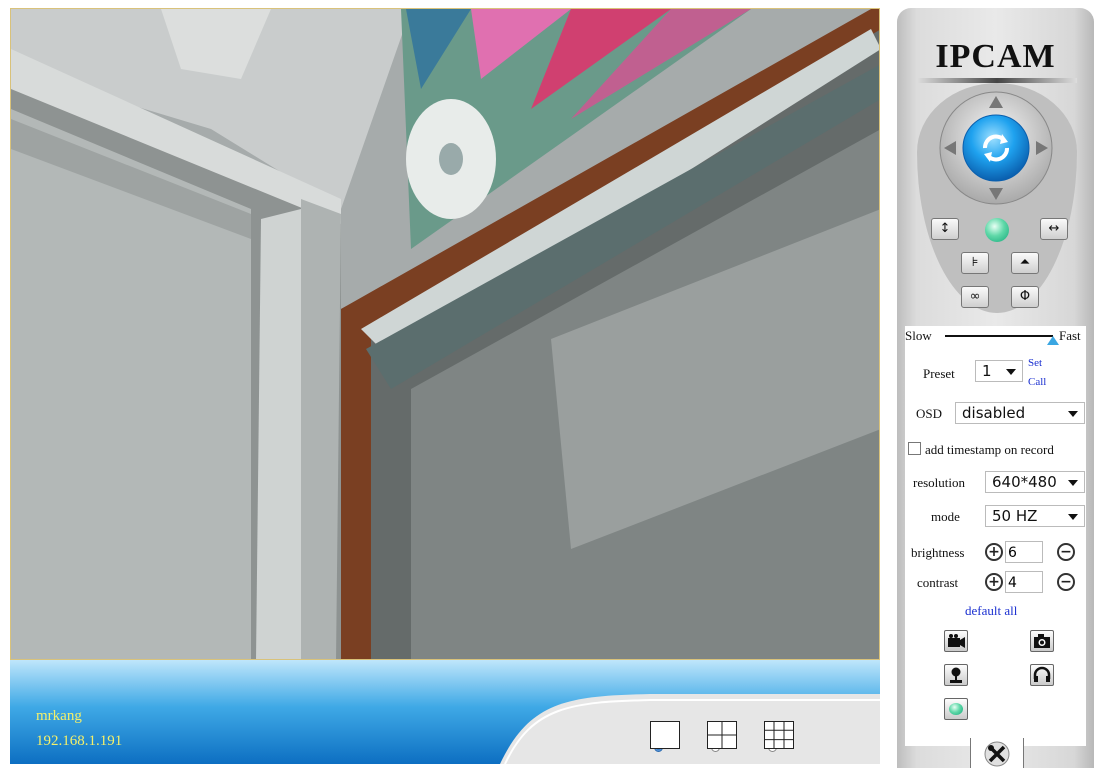 The height and width of the screenshot is (773, 1106). I want to click on io-button: Φ, so click(1025, 297).